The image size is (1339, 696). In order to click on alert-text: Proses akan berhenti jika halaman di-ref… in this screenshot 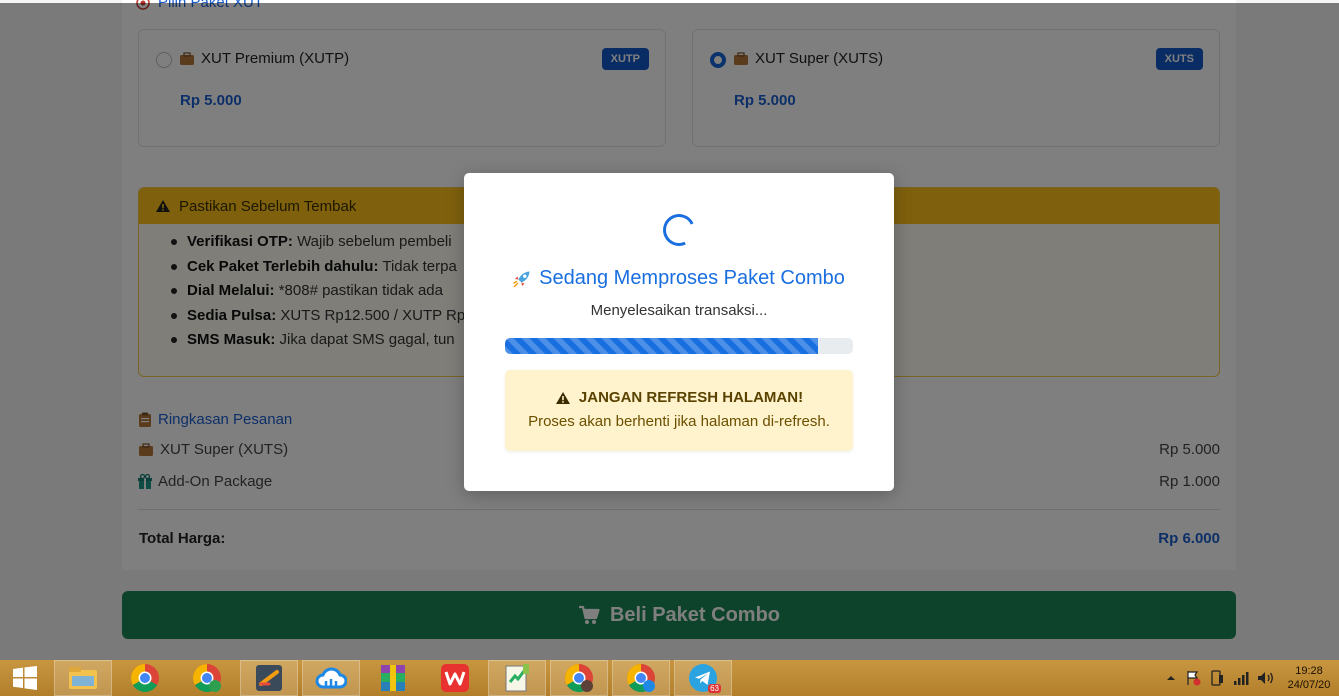, I will do `click(679, 421)`.